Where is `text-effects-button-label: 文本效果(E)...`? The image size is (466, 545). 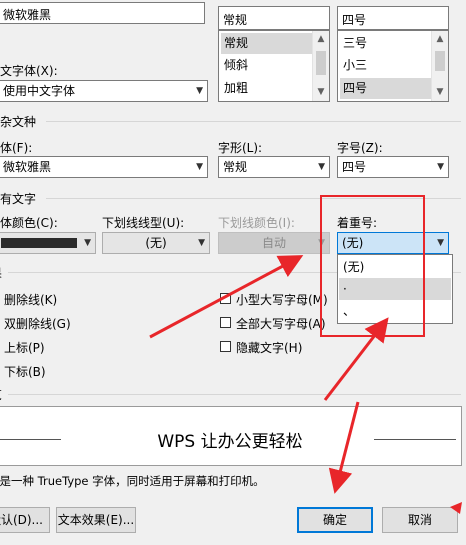
text-effects-button-label: 文本效果(E)... is located at coordinates (96, 520).